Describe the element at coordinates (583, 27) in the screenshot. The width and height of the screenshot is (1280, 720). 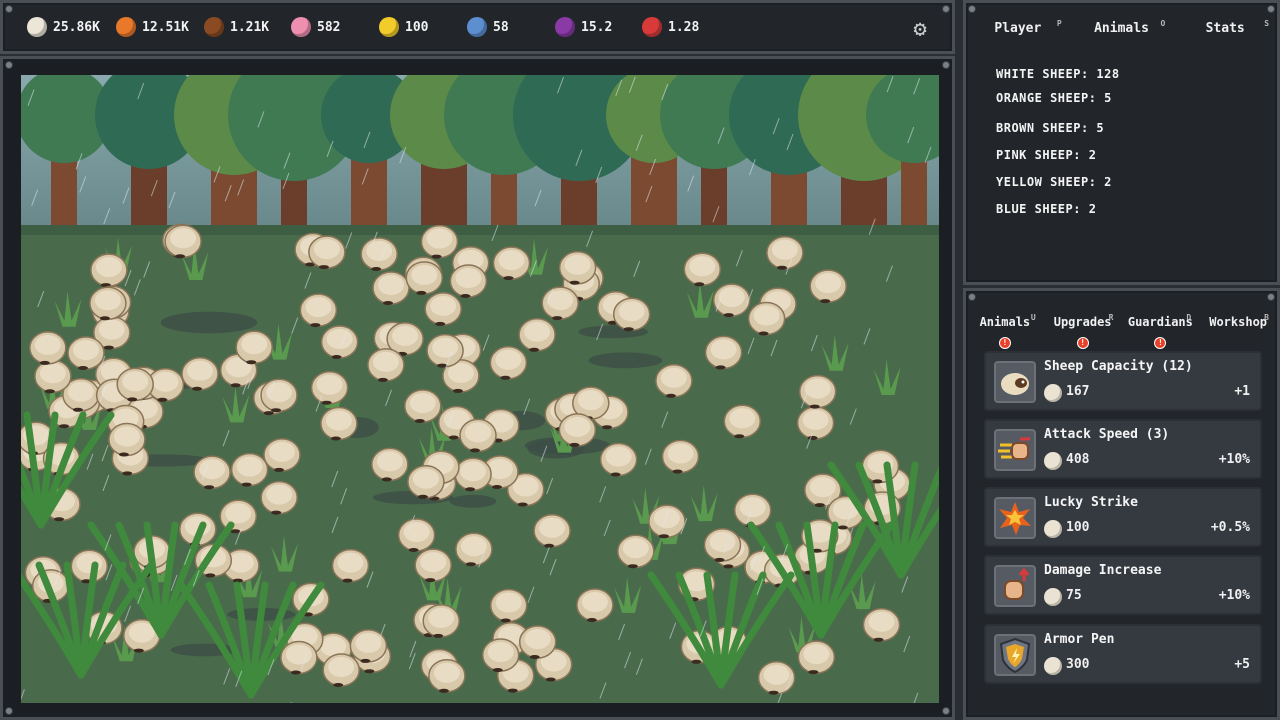
I see `resource-purple-wool: 15.2` at that location.